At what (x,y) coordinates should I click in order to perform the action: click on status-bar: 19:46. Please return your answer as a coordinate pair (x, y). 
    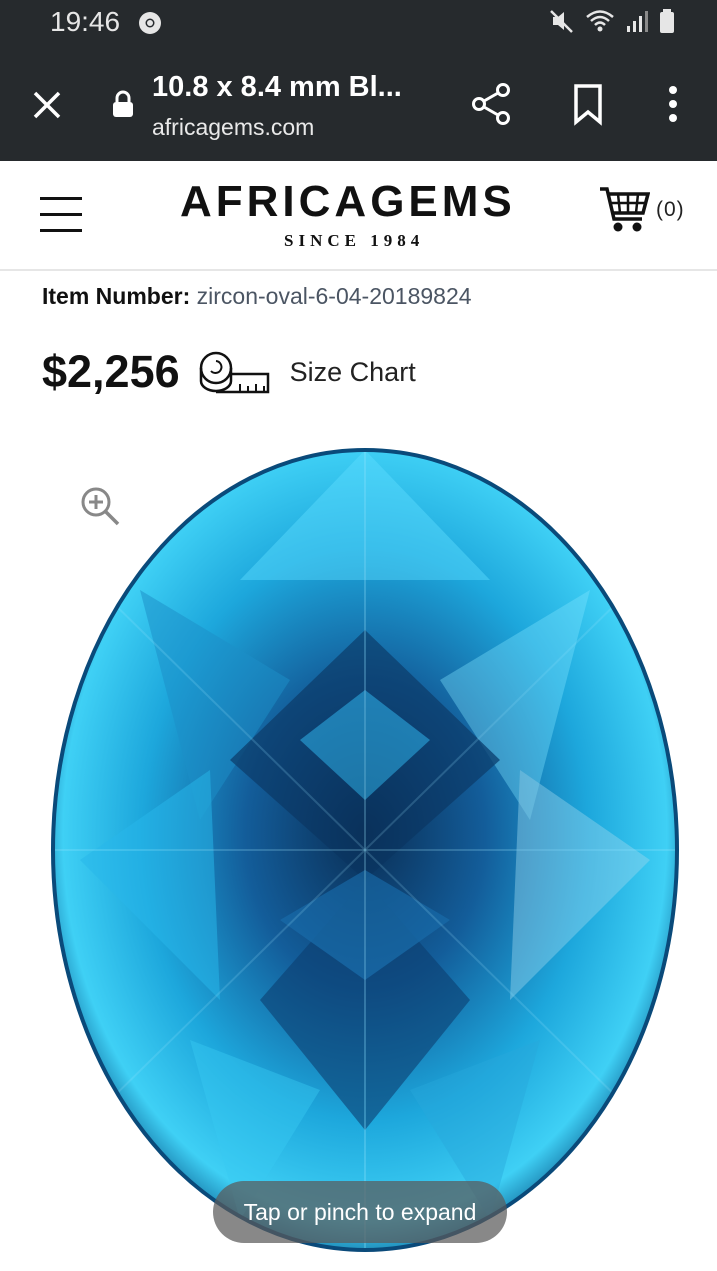
    Looking at the image, I should click on (358, 23).